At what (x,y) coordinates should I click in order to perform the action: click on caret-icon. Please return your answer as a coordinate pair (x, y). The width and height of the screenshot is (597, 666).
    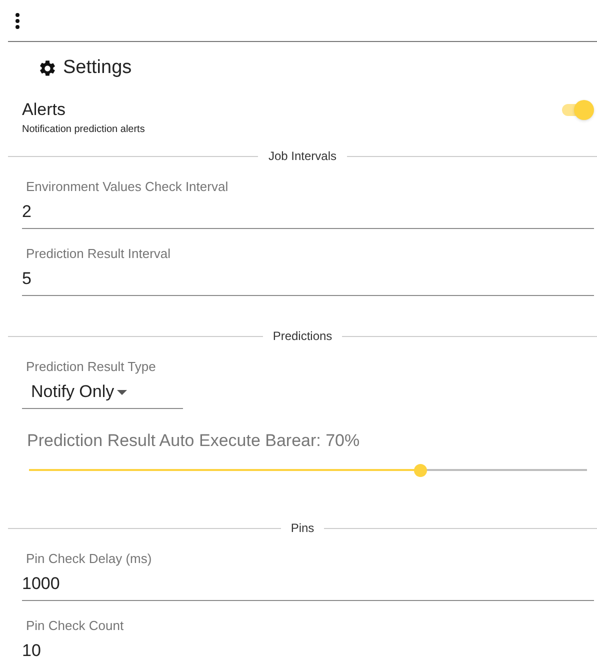
    Looking at the image, I should click on (122, 392).